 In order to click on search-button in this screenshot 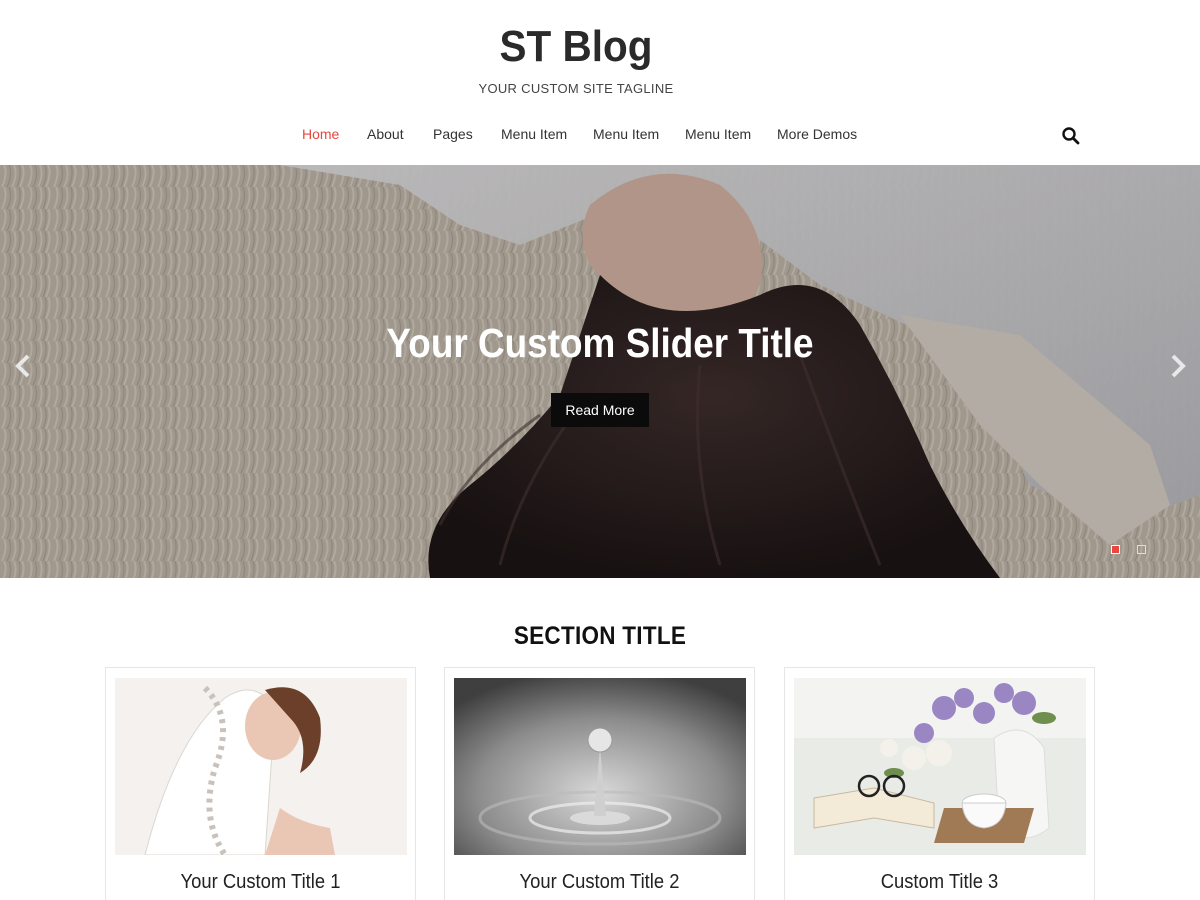, I will do `click(1071, 136)`.